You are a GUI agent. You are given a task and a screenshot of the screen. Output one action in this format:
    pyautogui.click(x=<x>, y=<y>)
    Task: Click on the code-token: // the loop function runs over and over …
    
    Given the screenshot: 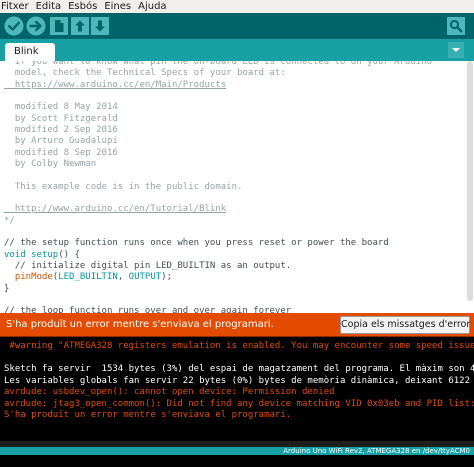 What is the action you would take?
    pyautogui.click(x=148, y=309)
    